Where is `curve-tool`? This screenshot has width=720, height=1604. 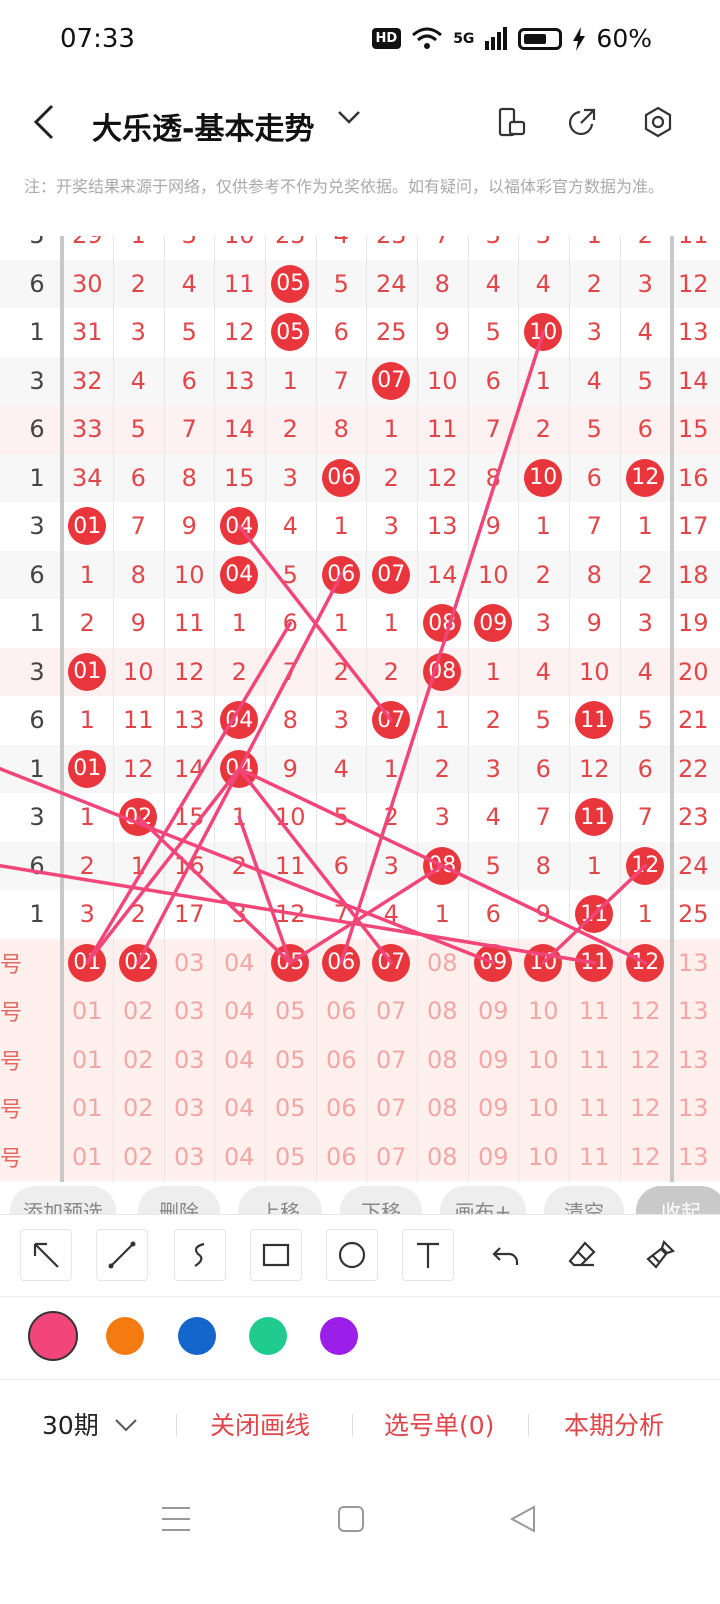 curve-tool is located at coordinates (200, 1255).